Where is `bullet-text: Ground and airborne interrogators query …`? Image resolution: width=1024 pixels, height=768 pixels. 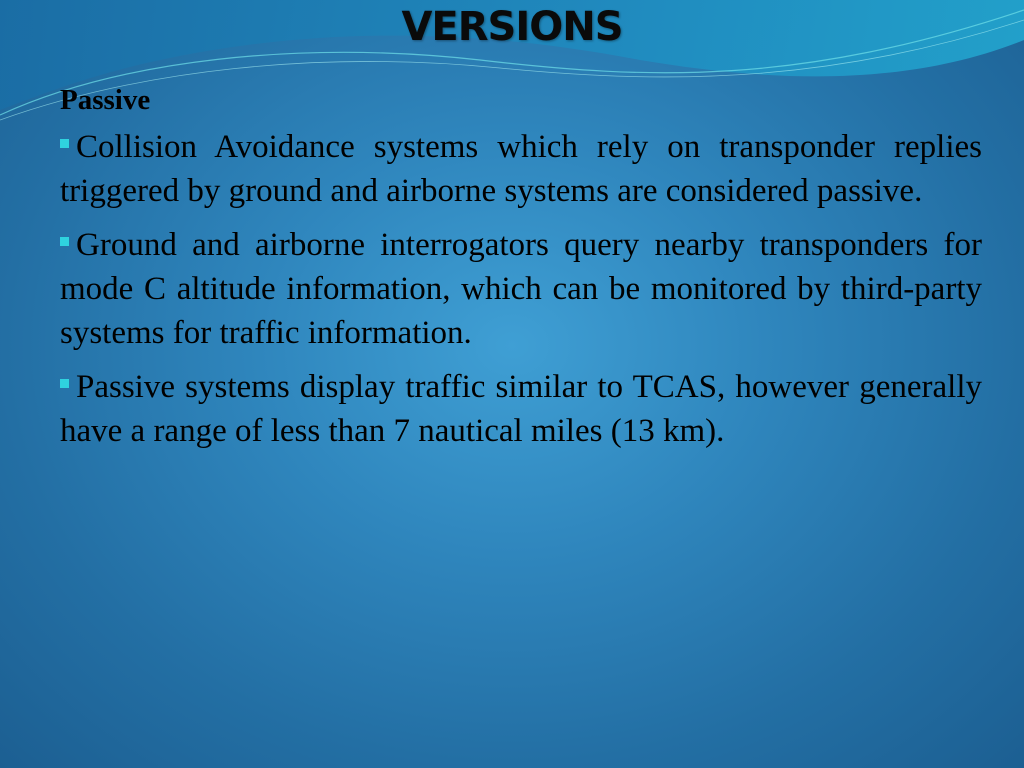 bullet-text: Ground and airborne interrogators query … is located at coordinates (521, 289).